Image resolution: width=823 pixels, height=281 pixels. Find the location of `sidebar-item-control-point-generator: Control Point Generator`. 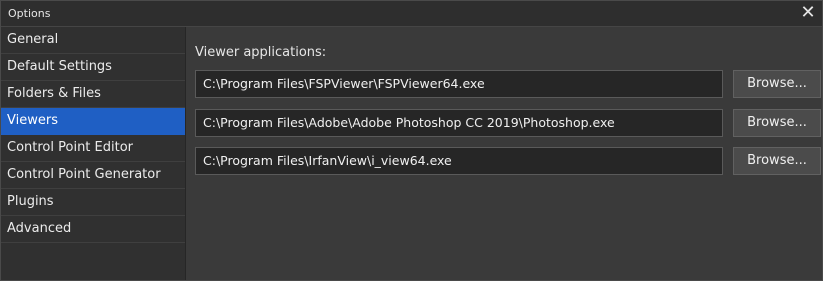

sidebar-item-control-point-generator: Control Point Generator is located at coordinates (93, 175).